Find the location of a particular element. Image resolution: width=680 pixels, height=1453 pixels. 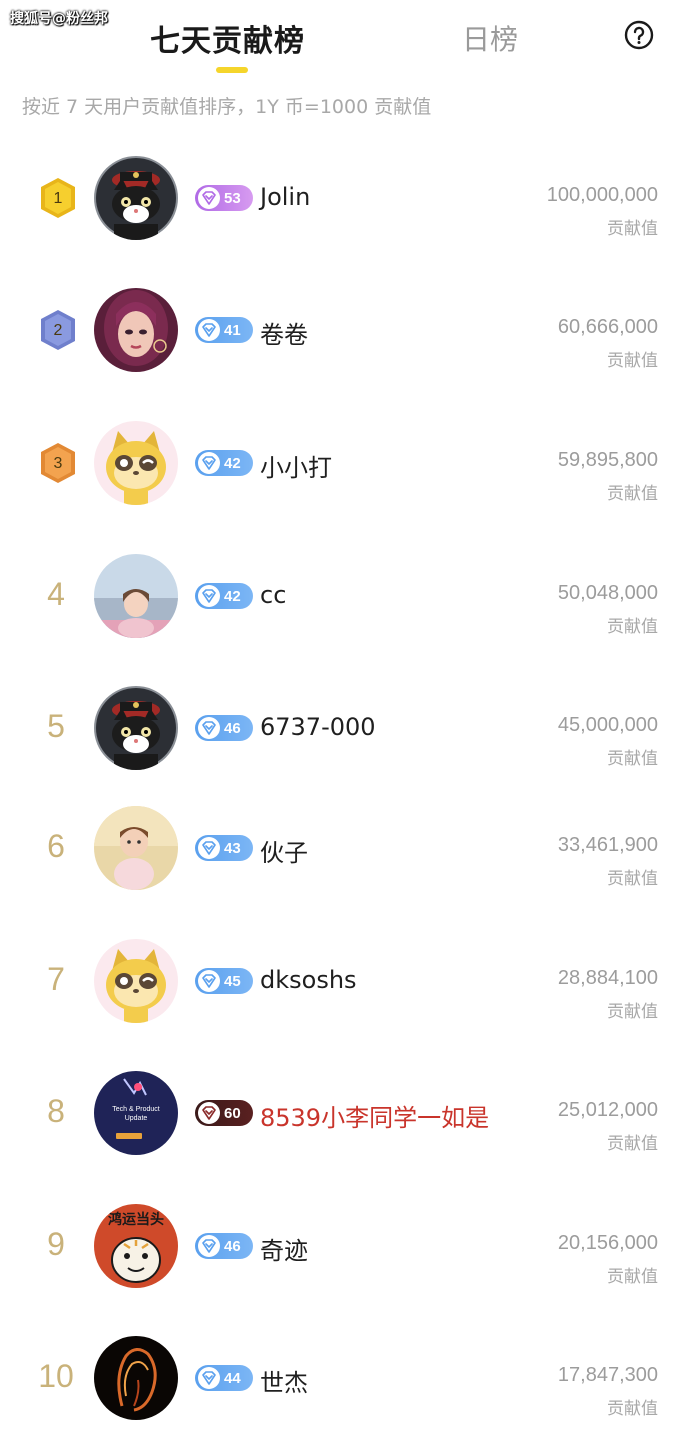

svg-text: 1 is located at coordinates (58, 198).